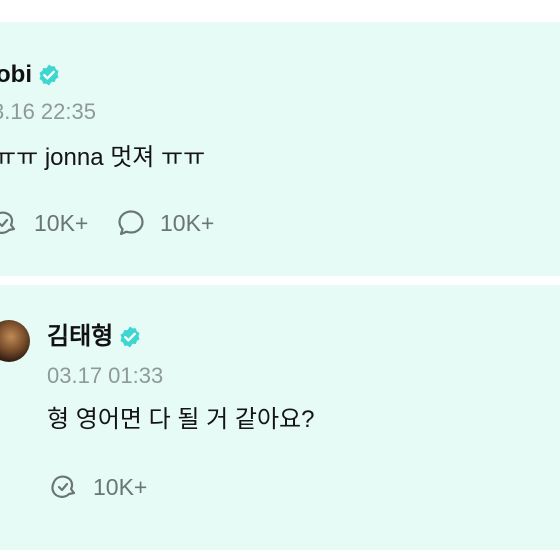 Image resolution: width=560 pixels, height=560 pixels. What do you see at coordinates (48, 111) in the screenshot?
I see `post-timestamp: 3.16 22:35` at bounding box center [48, 111].